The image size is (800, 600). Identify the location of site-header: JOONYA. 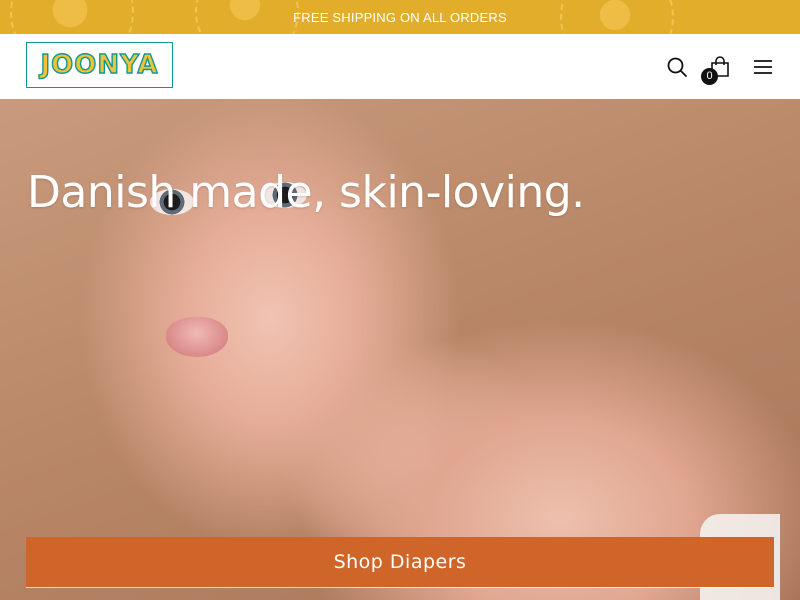
(400, 66).